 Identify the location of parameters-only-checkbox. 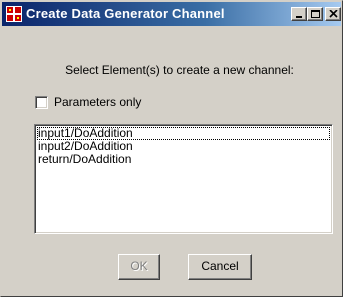
(41, 102).